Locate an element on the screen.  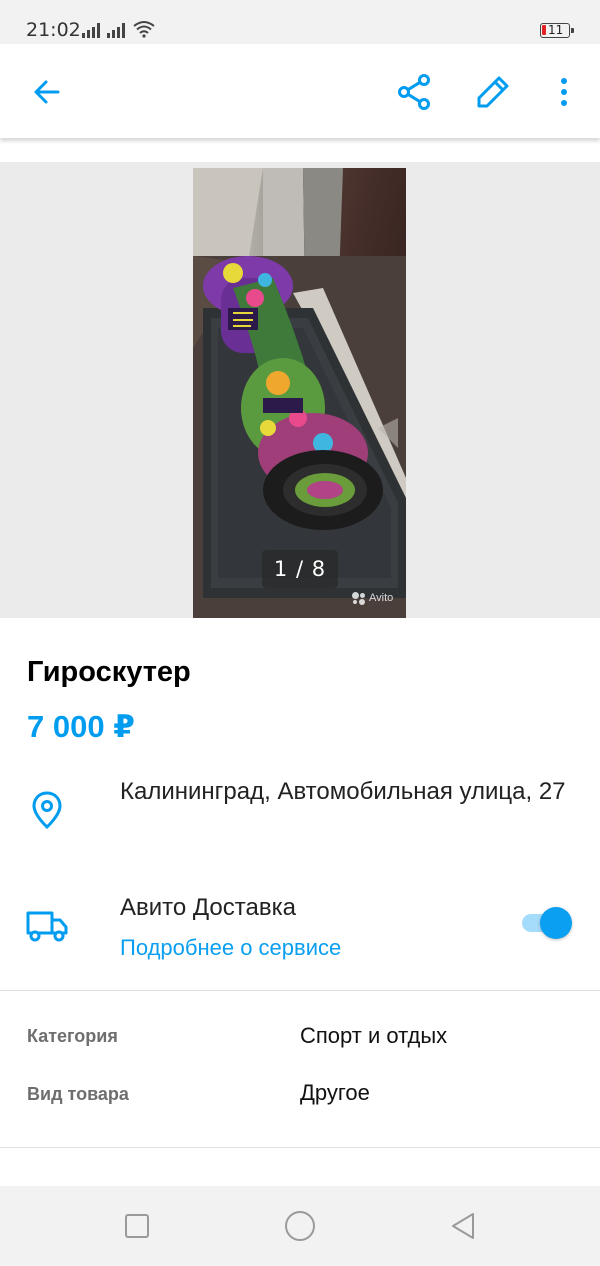
arrow-left-icon is located at coordinates (47, 92).